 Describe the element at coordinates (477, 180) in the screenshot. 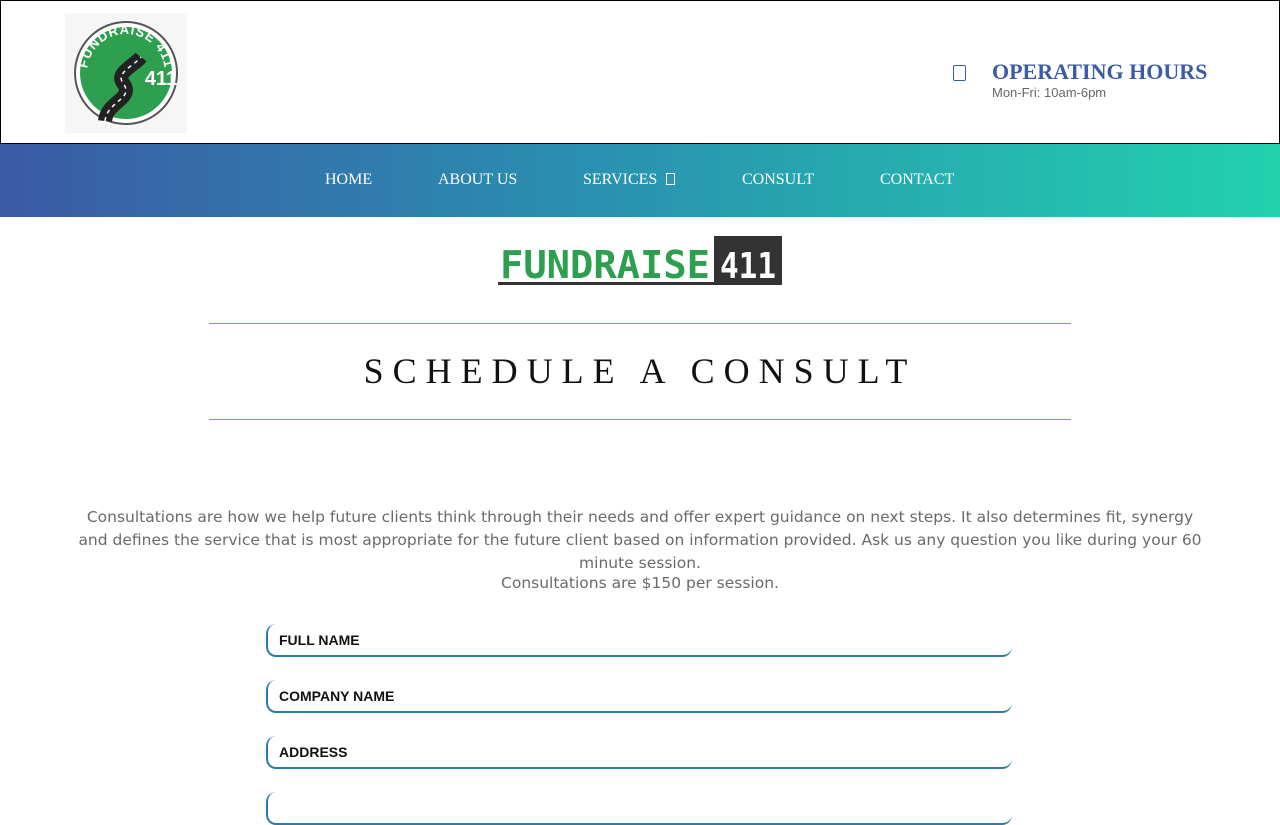

I see `nav-about-us: ABOUT US` at that location.